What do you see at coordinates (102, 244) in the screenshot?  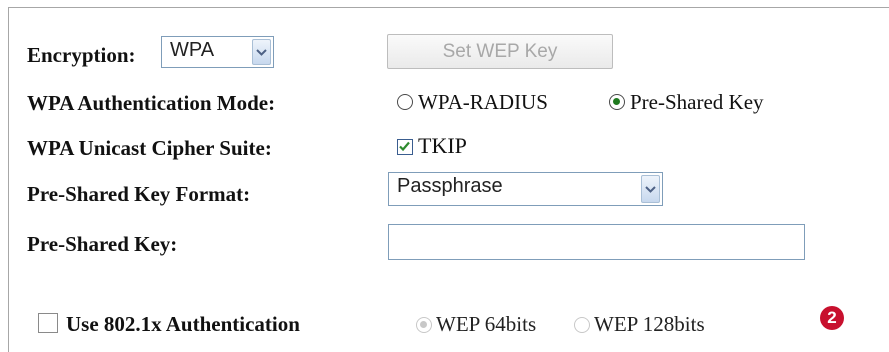 I see `psk-label: Pre-Shared Key:` at bounding box center [102, 244].